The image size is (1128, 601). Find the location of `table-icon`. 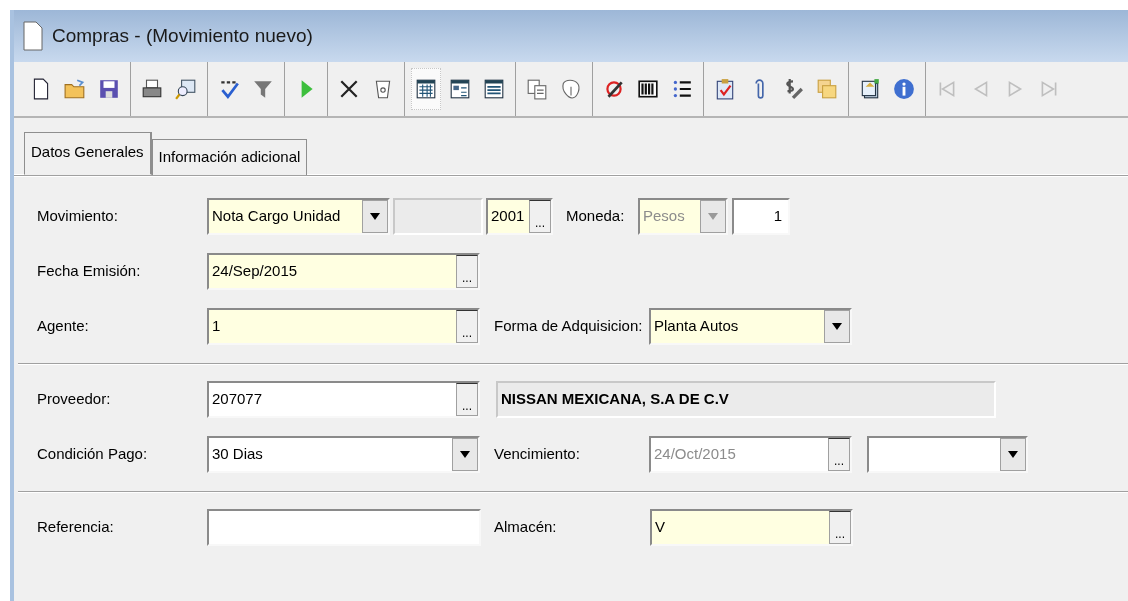

table-icon is located at coordinates (426, 89).